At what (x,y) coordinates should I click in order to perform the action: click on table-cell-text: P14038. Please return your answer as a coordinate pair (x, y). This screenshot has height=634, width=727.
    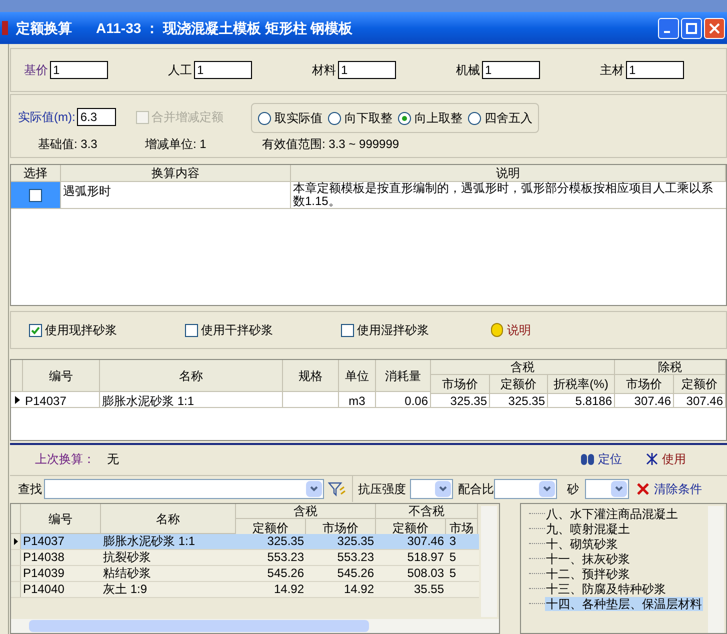
    Looking at the image, I should click on (44, 557).